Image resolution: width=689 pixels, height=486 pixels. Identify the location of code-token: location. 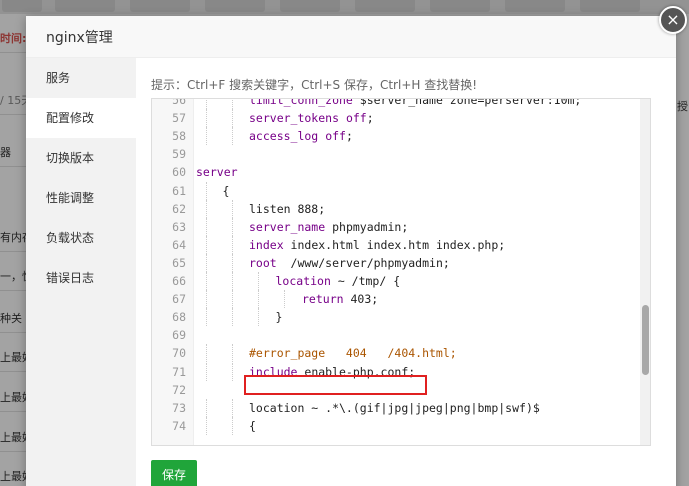
(303, 281).